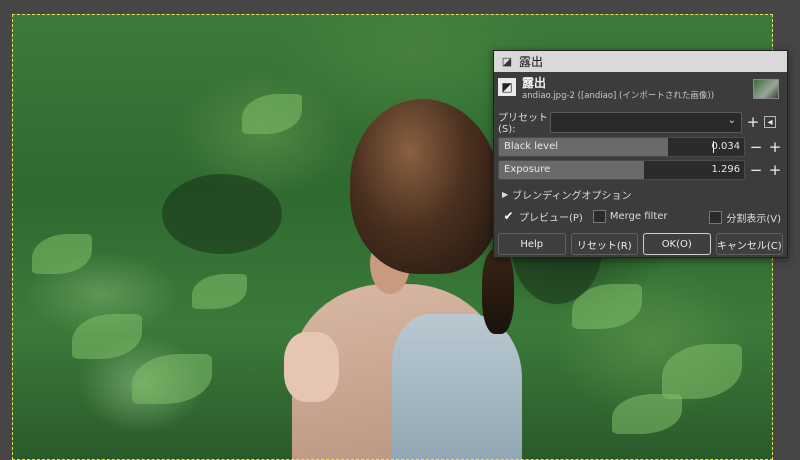 This screenshot has height=460, width=800. What do you see at coordinates (646, 122) in the screenshot?
I see `preset-dropdown: ⌄` at bounding box center [646, 122].